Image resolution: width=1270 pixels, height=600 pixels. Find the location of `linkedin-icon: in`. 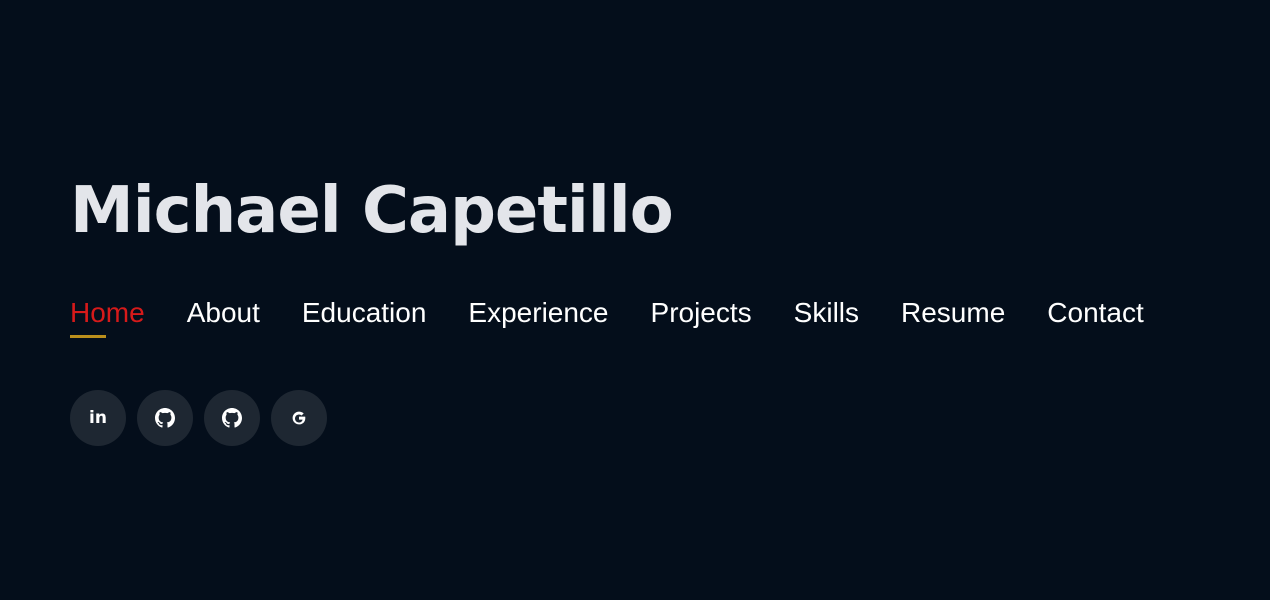

linkedin-icon: in is located at coordinates (98, 417).